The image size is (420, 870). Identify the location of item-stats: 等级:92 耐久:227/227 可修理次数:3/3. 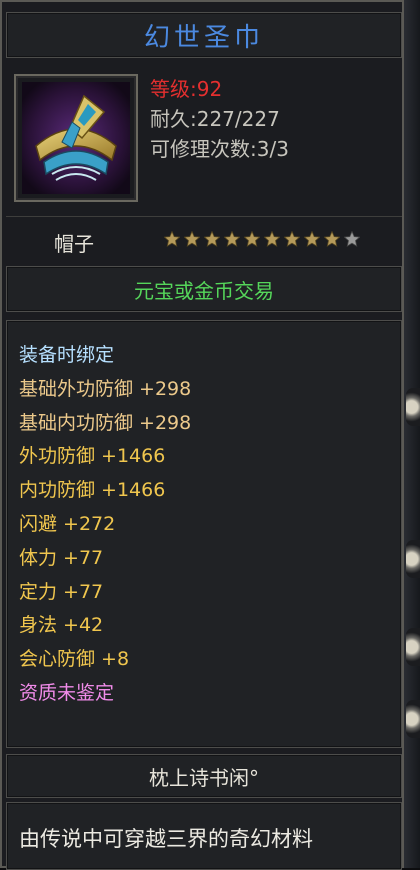
(219, 119).